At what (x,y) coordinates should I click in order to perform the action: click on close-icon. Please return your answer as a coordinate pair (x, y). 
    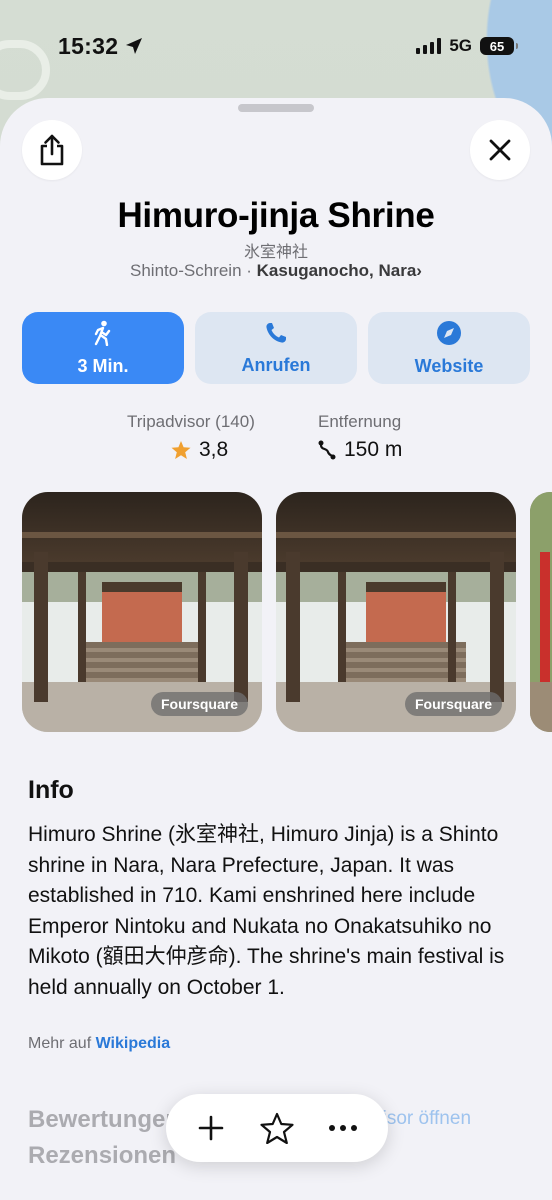
    Looking at the image, I should click on (500, 150).